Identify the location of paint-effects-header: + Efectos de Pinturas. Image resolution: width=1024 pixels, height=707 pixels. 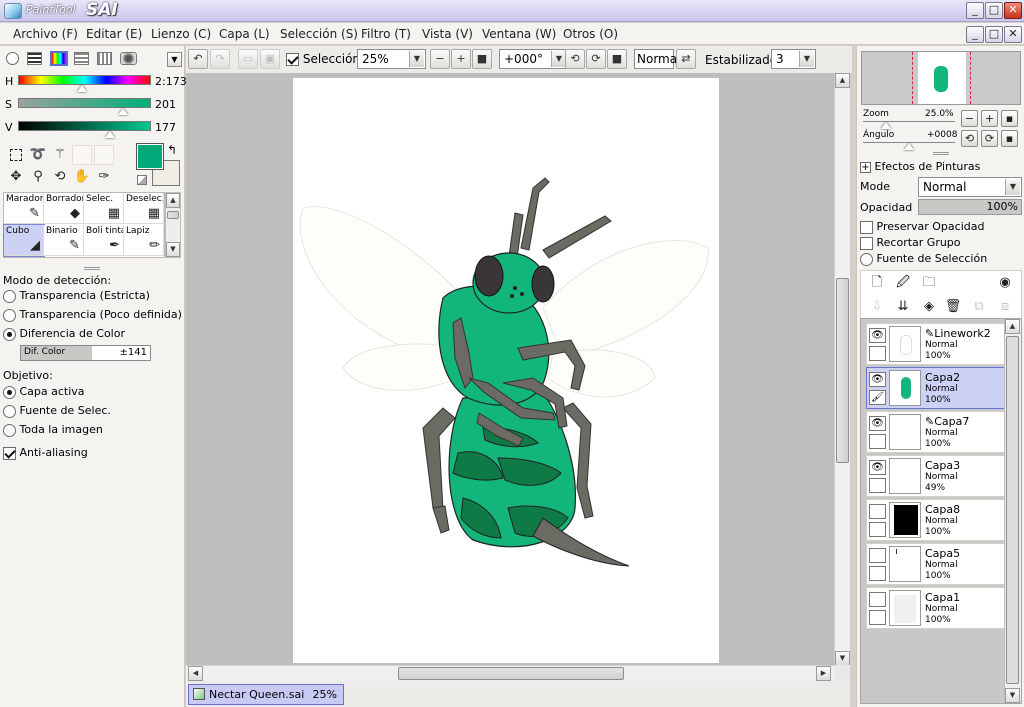
(920, 166).